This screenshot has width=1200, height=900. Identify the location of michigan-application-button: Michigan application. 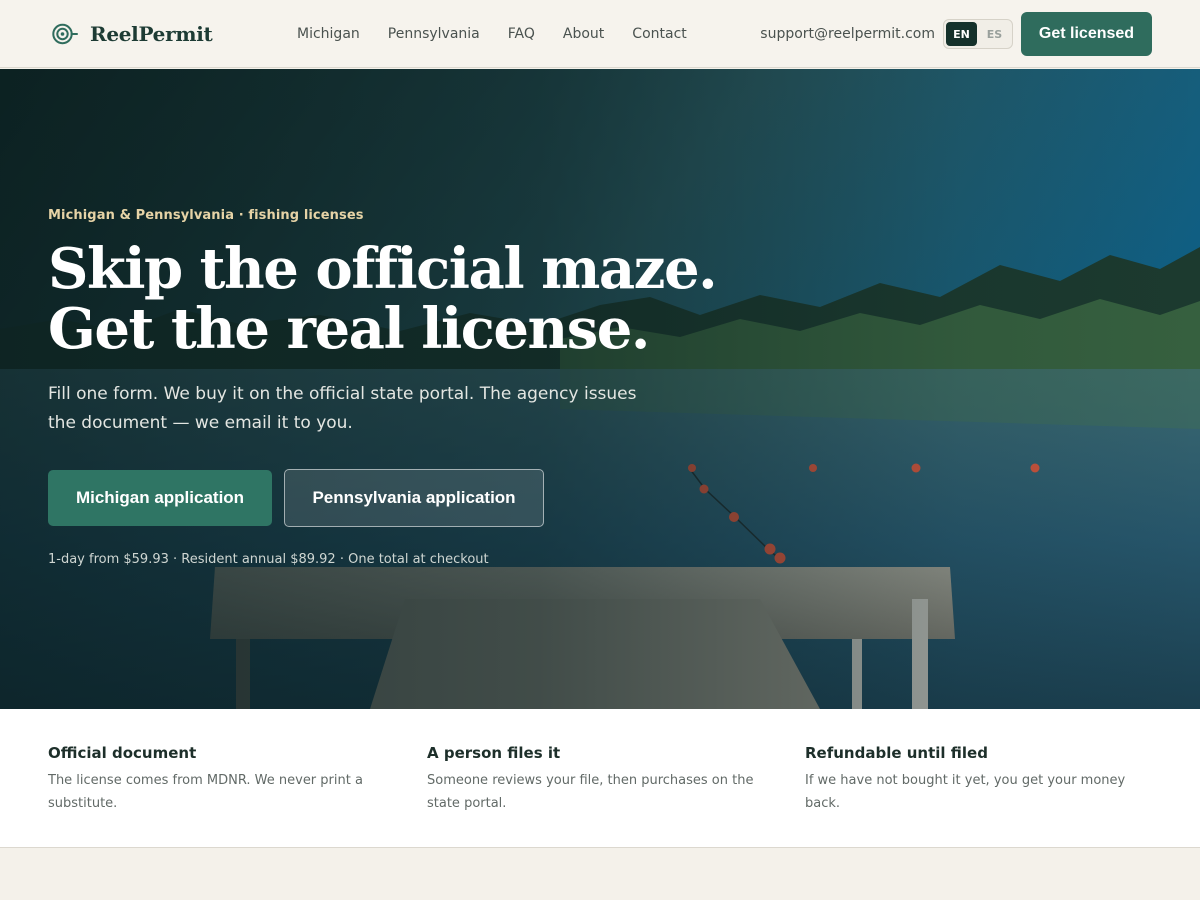
(160, 498).